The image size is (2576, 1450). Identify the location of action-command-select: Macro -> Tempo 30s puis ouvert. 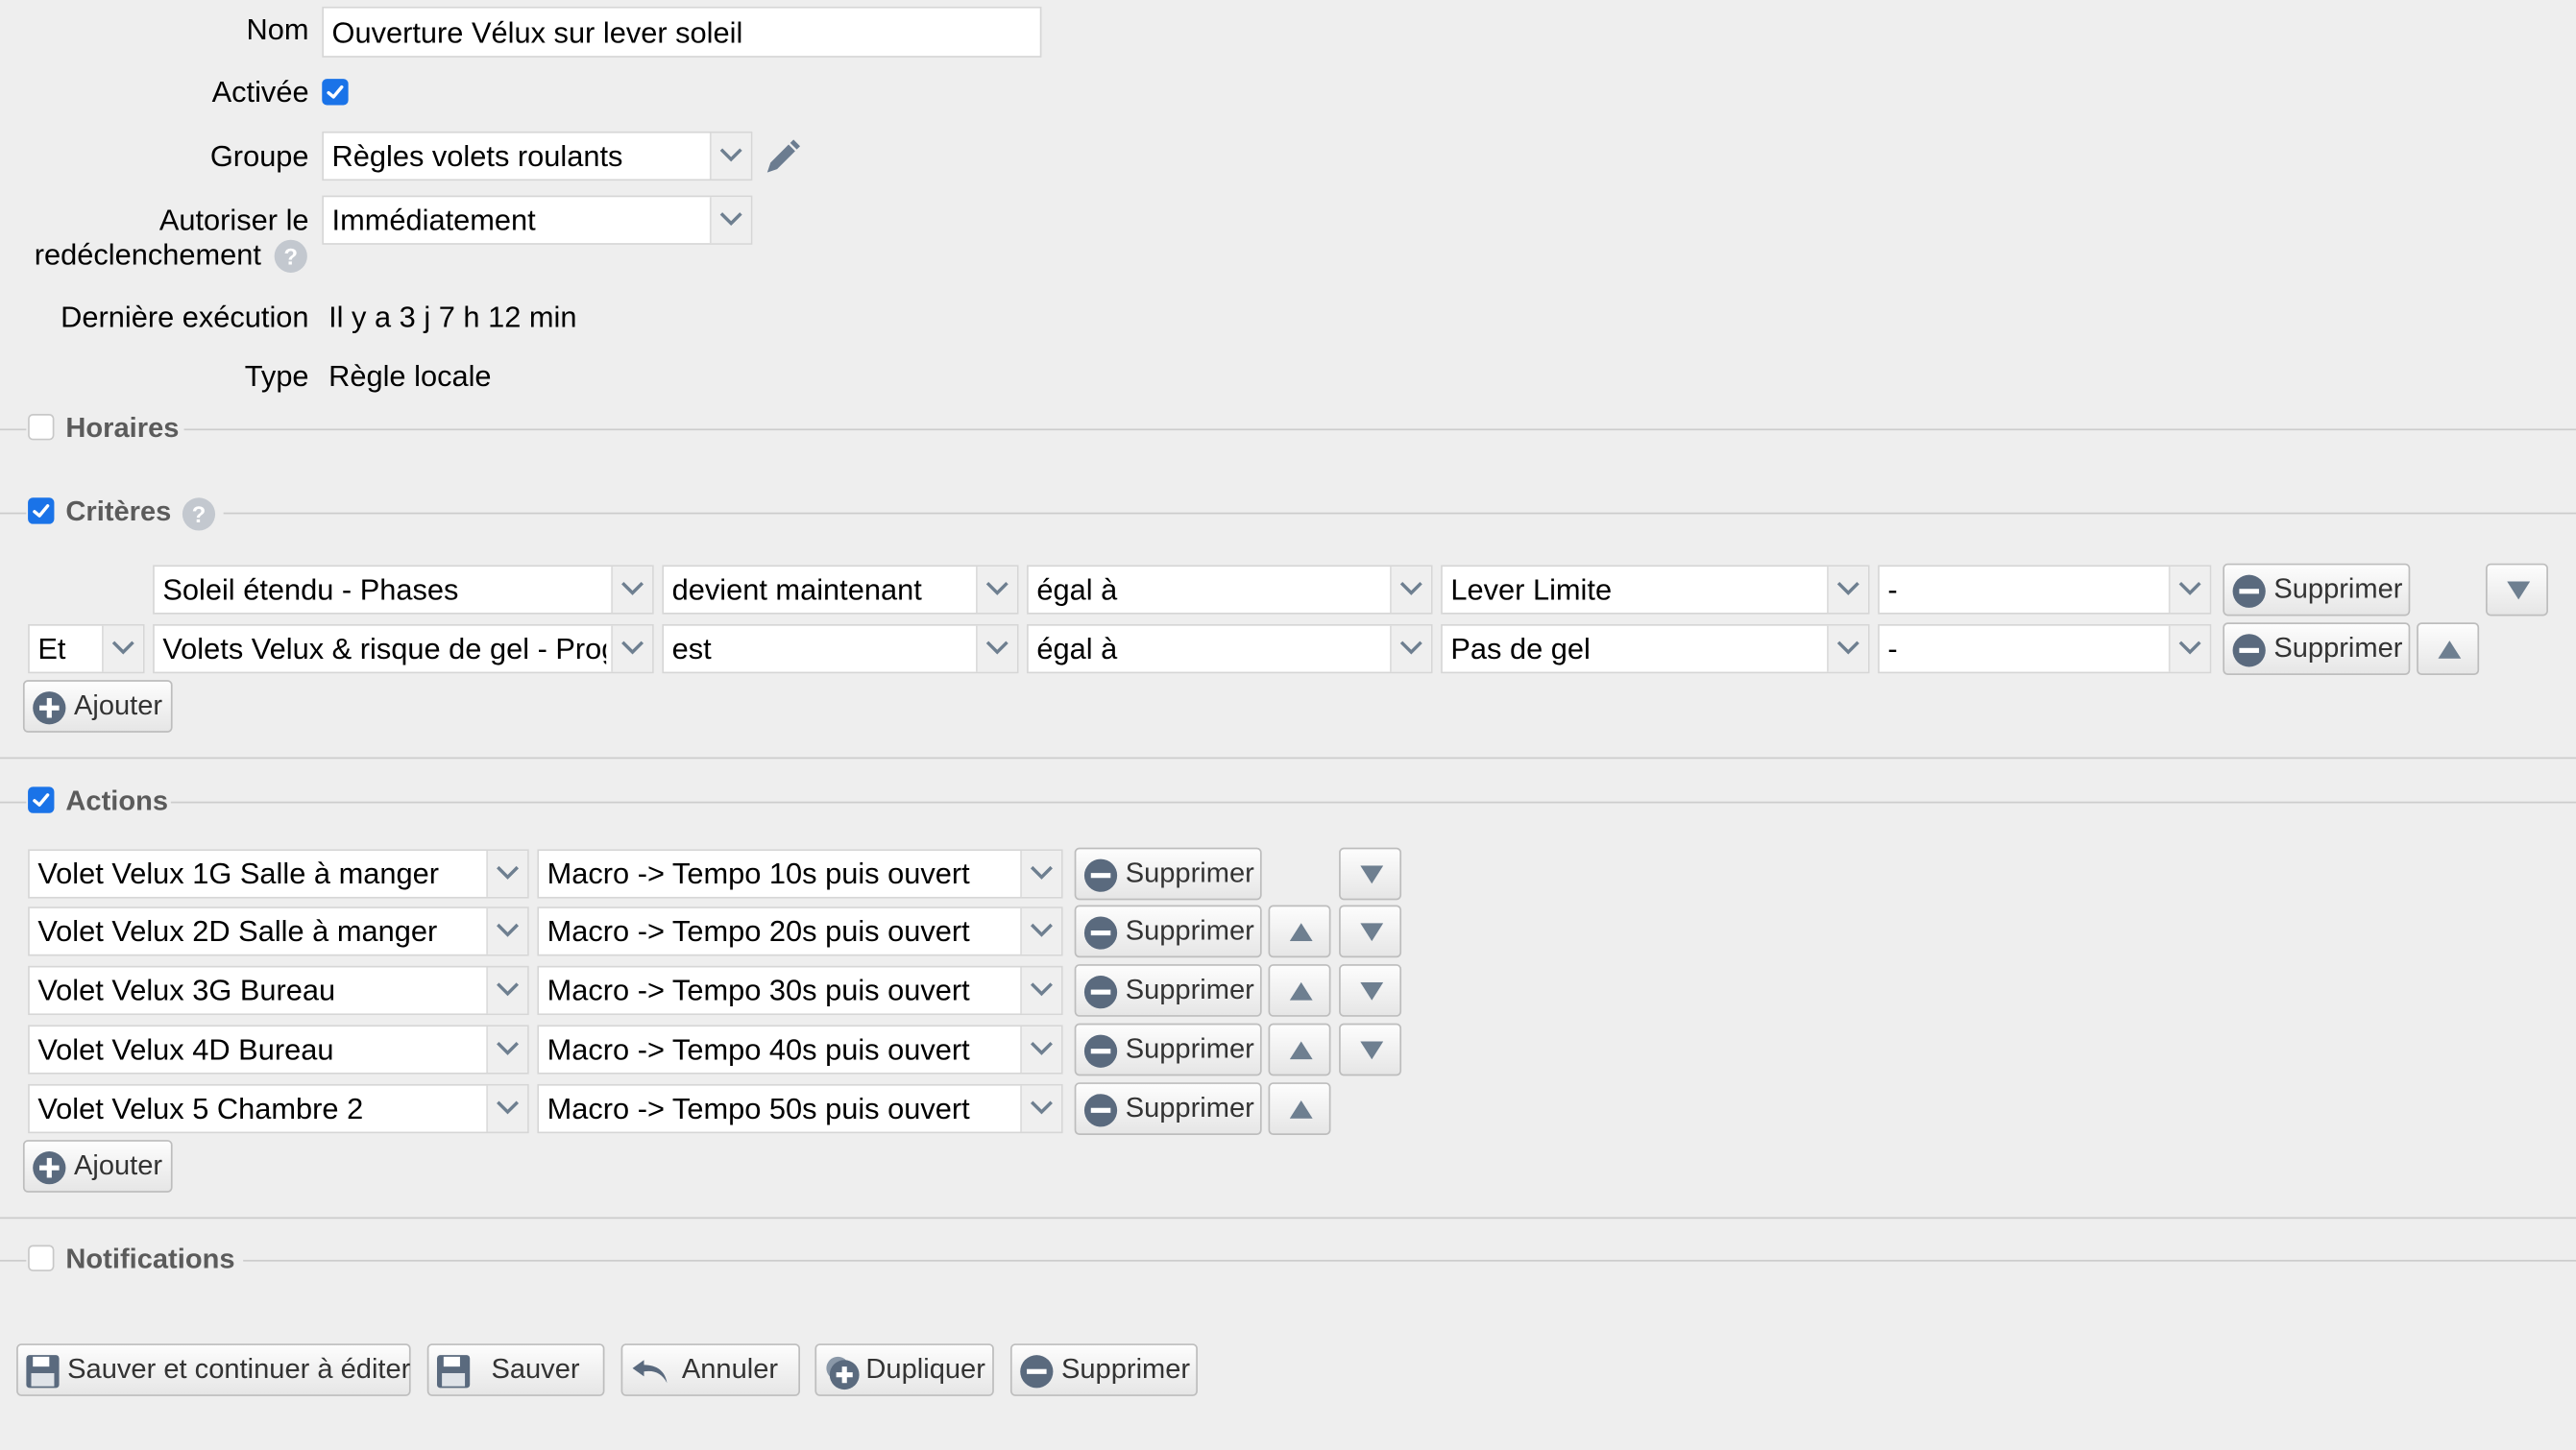
(800, 990).